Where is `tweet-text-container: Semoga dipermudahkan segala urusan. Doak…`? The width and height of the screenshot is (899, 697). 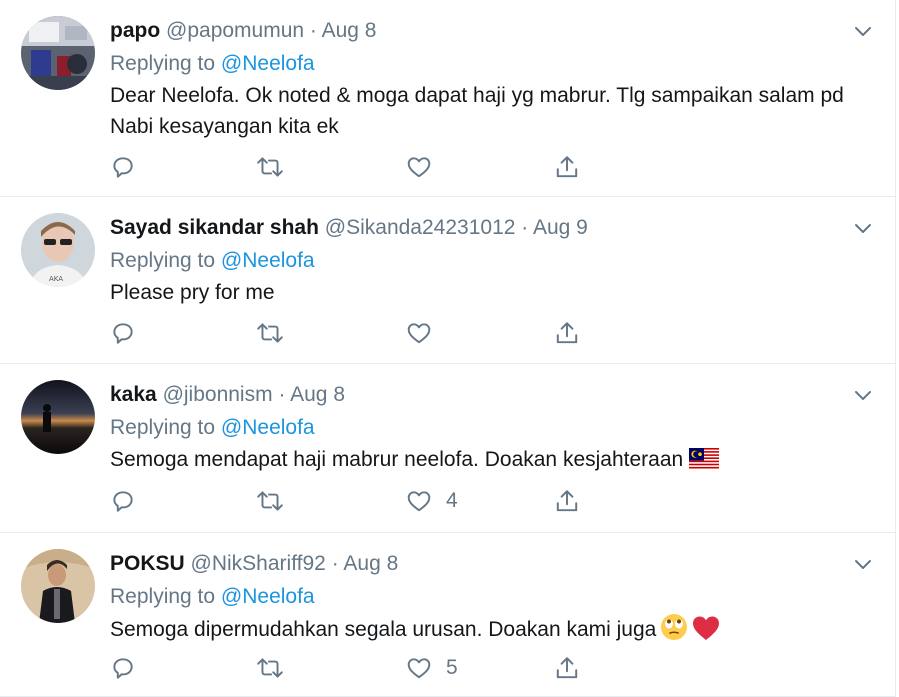 tweet-text-container: Semoga dipermudahkan segala urusan. Doak… is located at coordinates (492, 631).